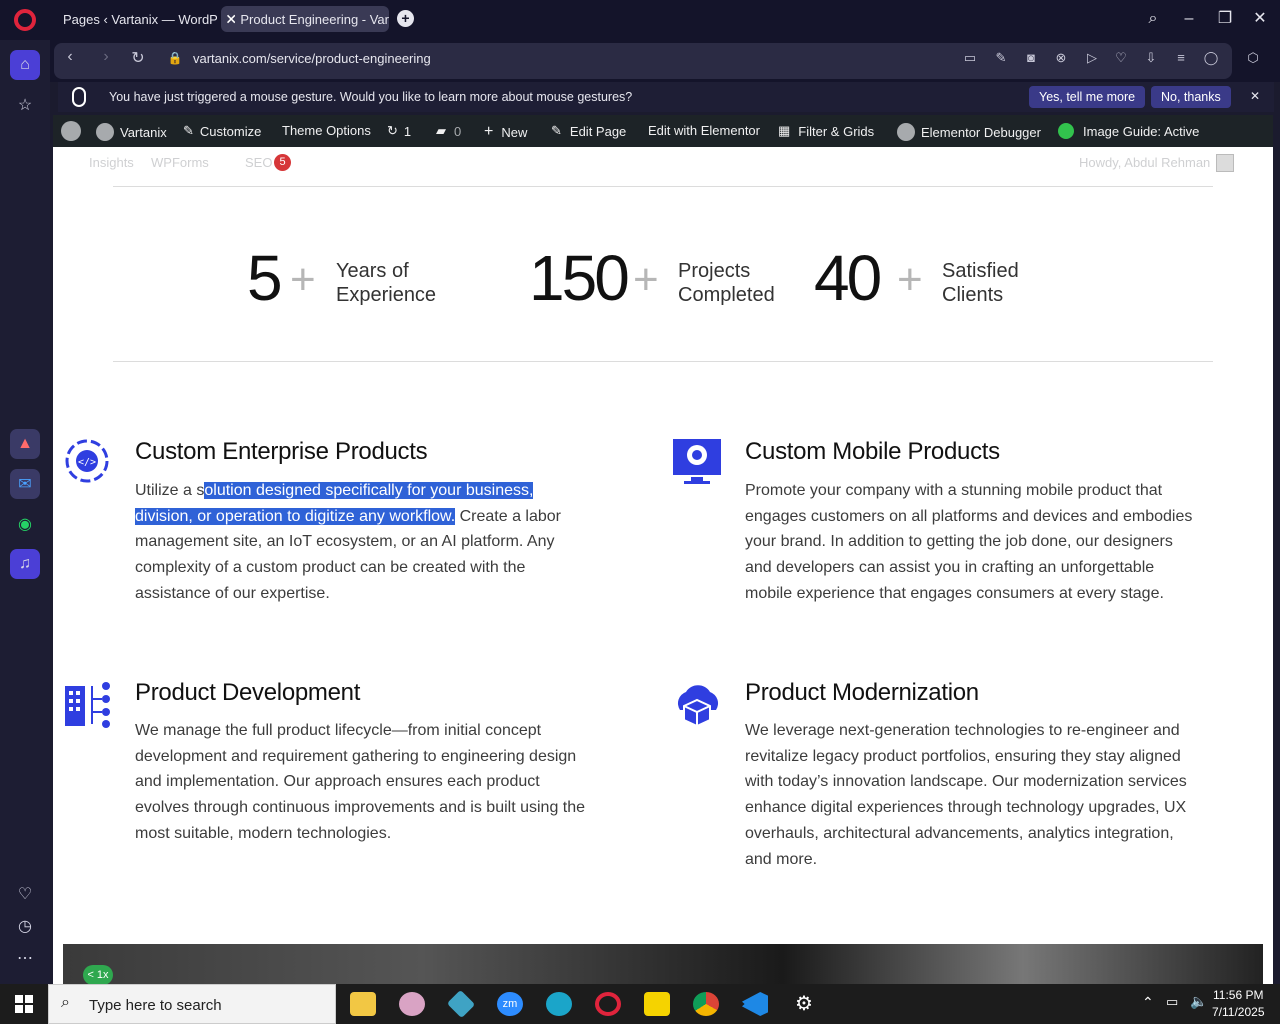 The image size is (1280, 1024). Describe the element at coordinates (872, 451) in the screenshot. I see `service-title: Custom Mobile Products` at that location.